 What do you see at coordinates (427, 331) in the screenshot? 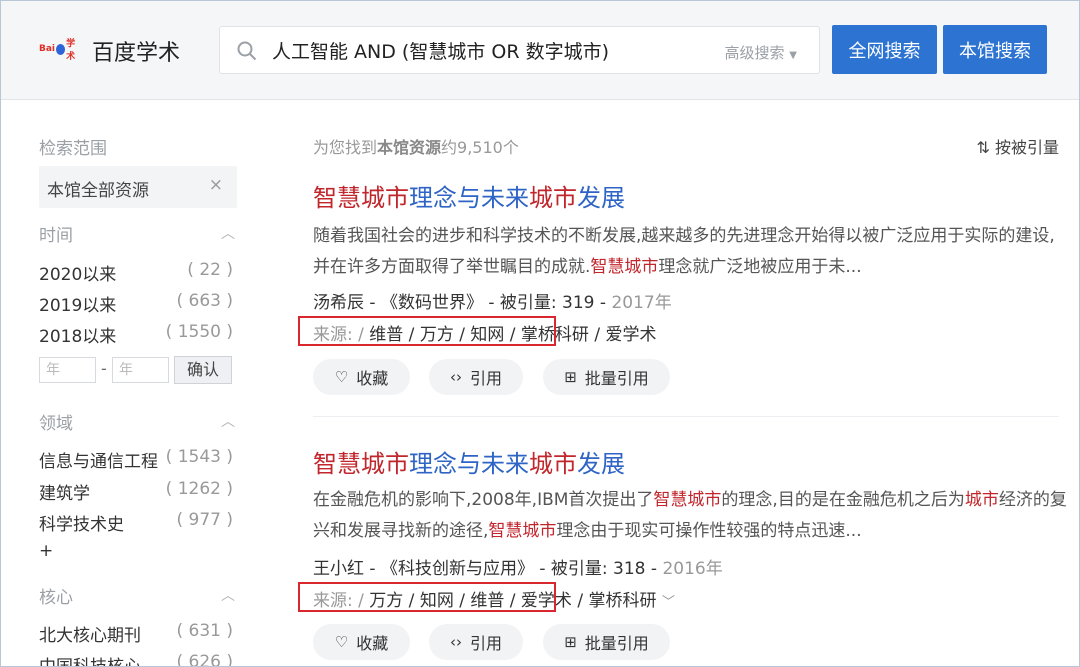
I see `highlight-box` at bounding box center [427, 331].